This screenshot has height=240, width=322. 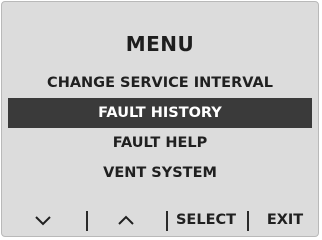 I want to click on exit-button: EXIT, so click(x=285, y=220).